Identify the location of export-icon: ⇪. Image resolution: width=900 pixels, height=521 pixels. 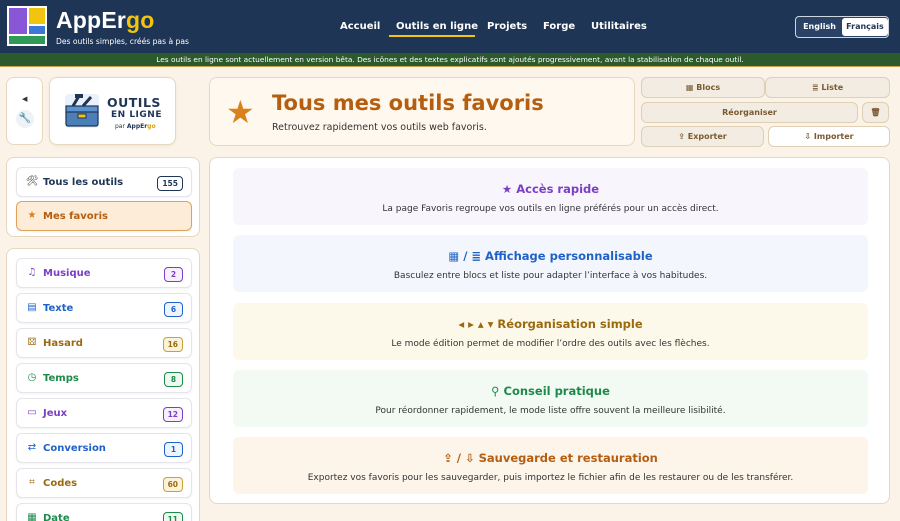
(681, 136).